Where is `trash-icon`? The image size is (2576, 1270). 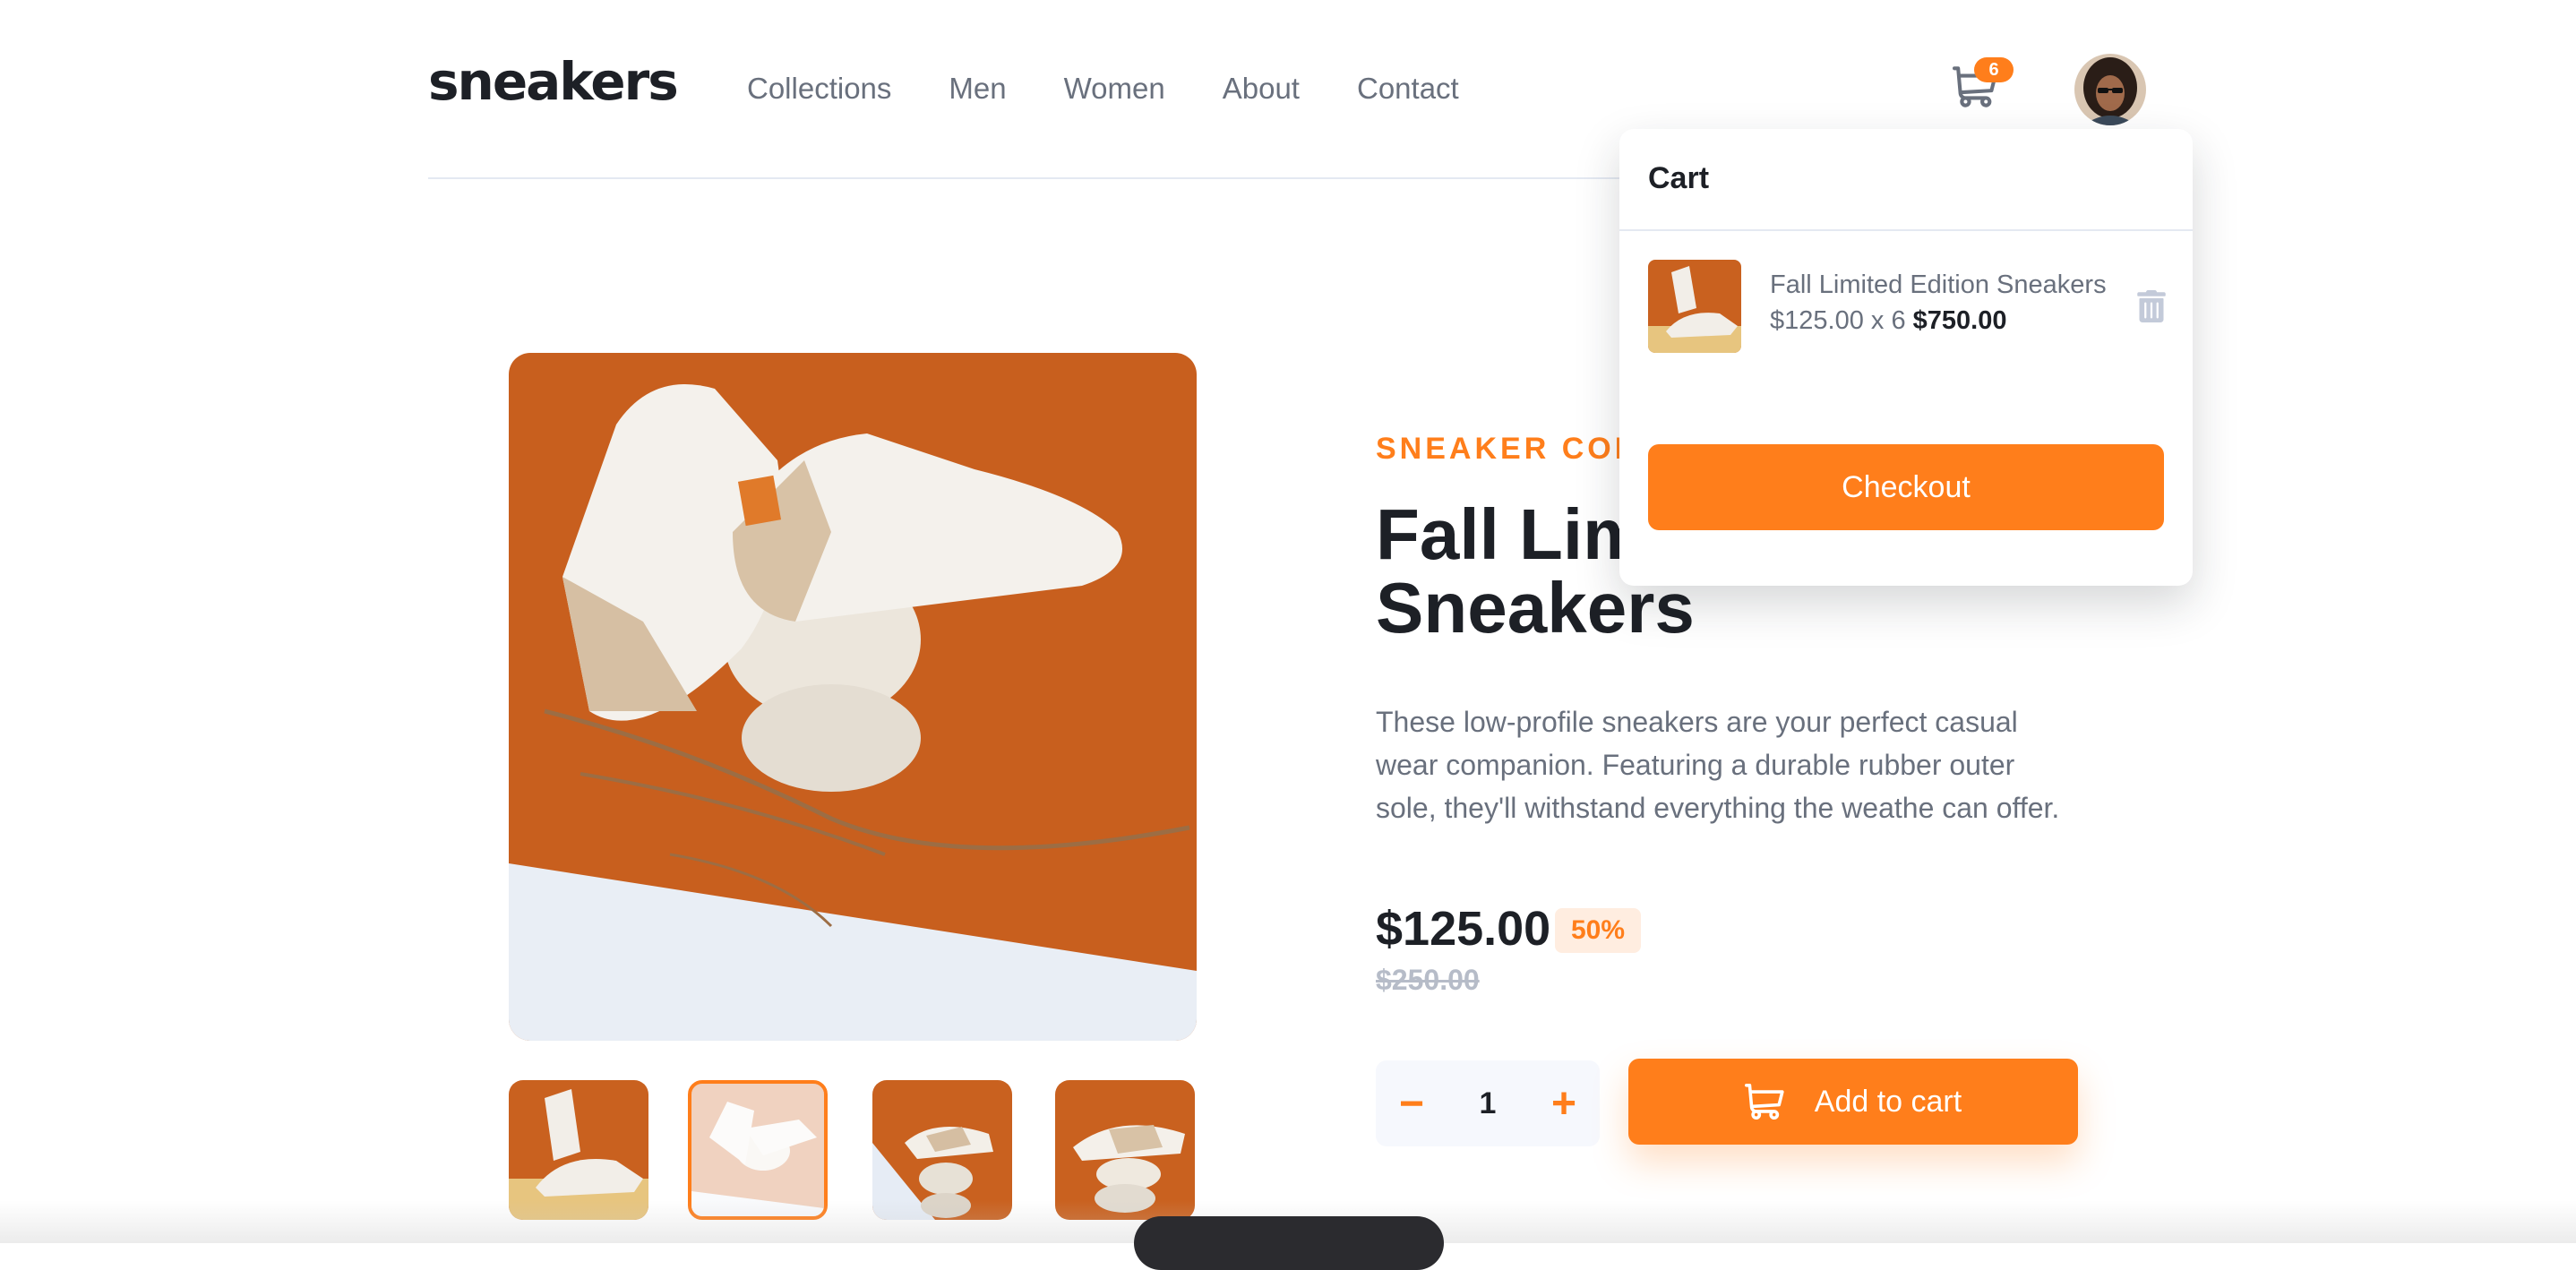 trash-icon is located at coordinates (2151, 306).